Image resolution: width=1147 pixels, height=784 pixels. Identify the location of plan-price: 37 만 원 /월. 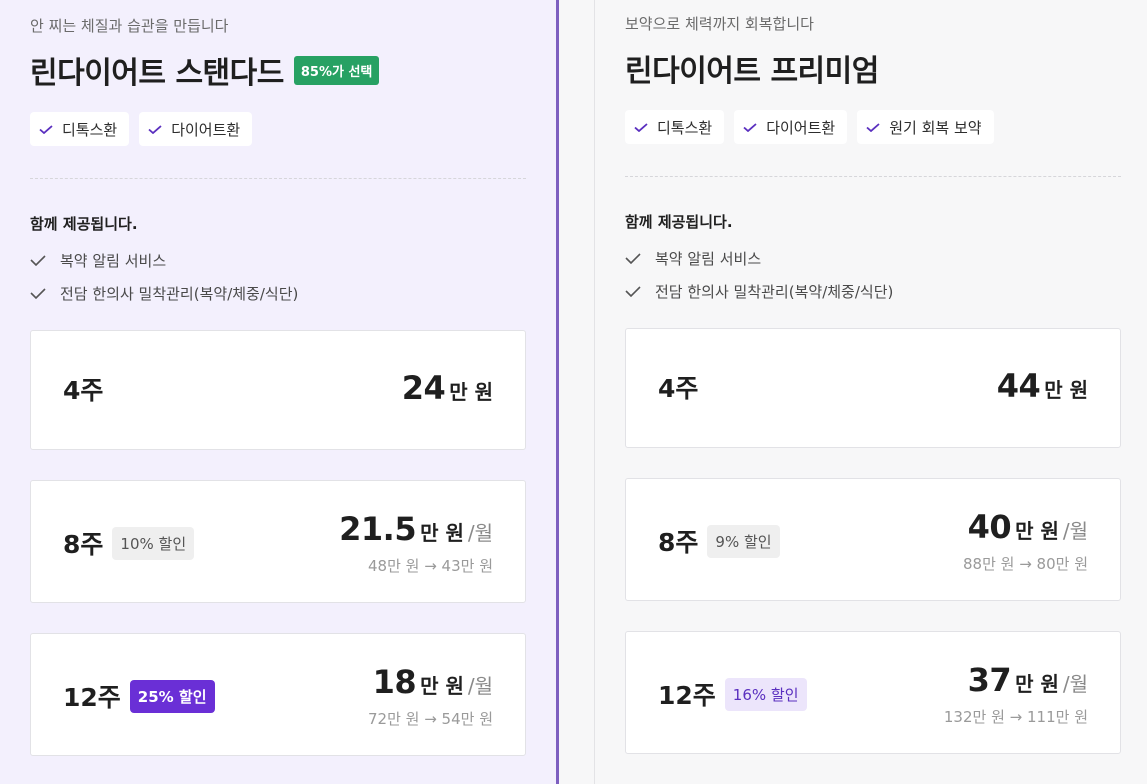
(1028, 680).